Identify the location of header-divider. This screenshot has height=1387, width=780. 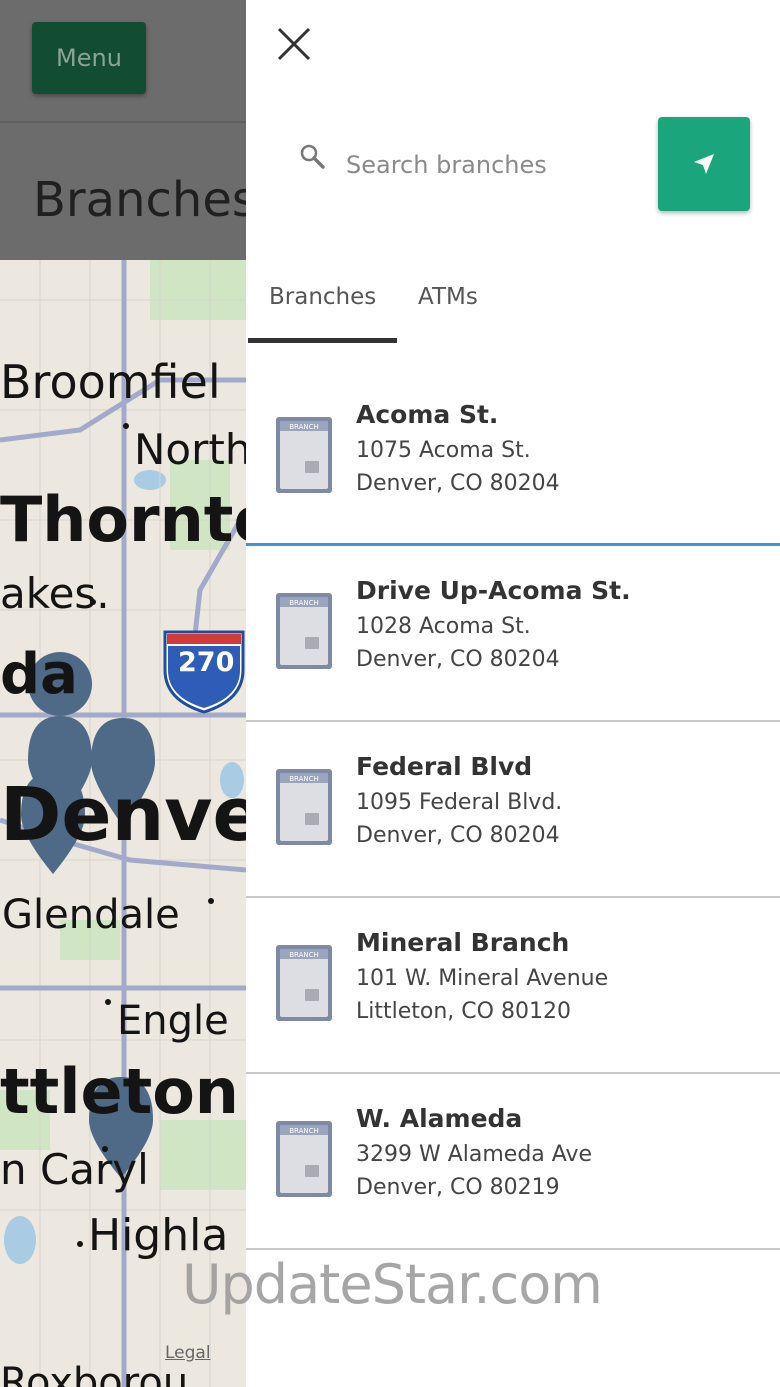
(123, 122).